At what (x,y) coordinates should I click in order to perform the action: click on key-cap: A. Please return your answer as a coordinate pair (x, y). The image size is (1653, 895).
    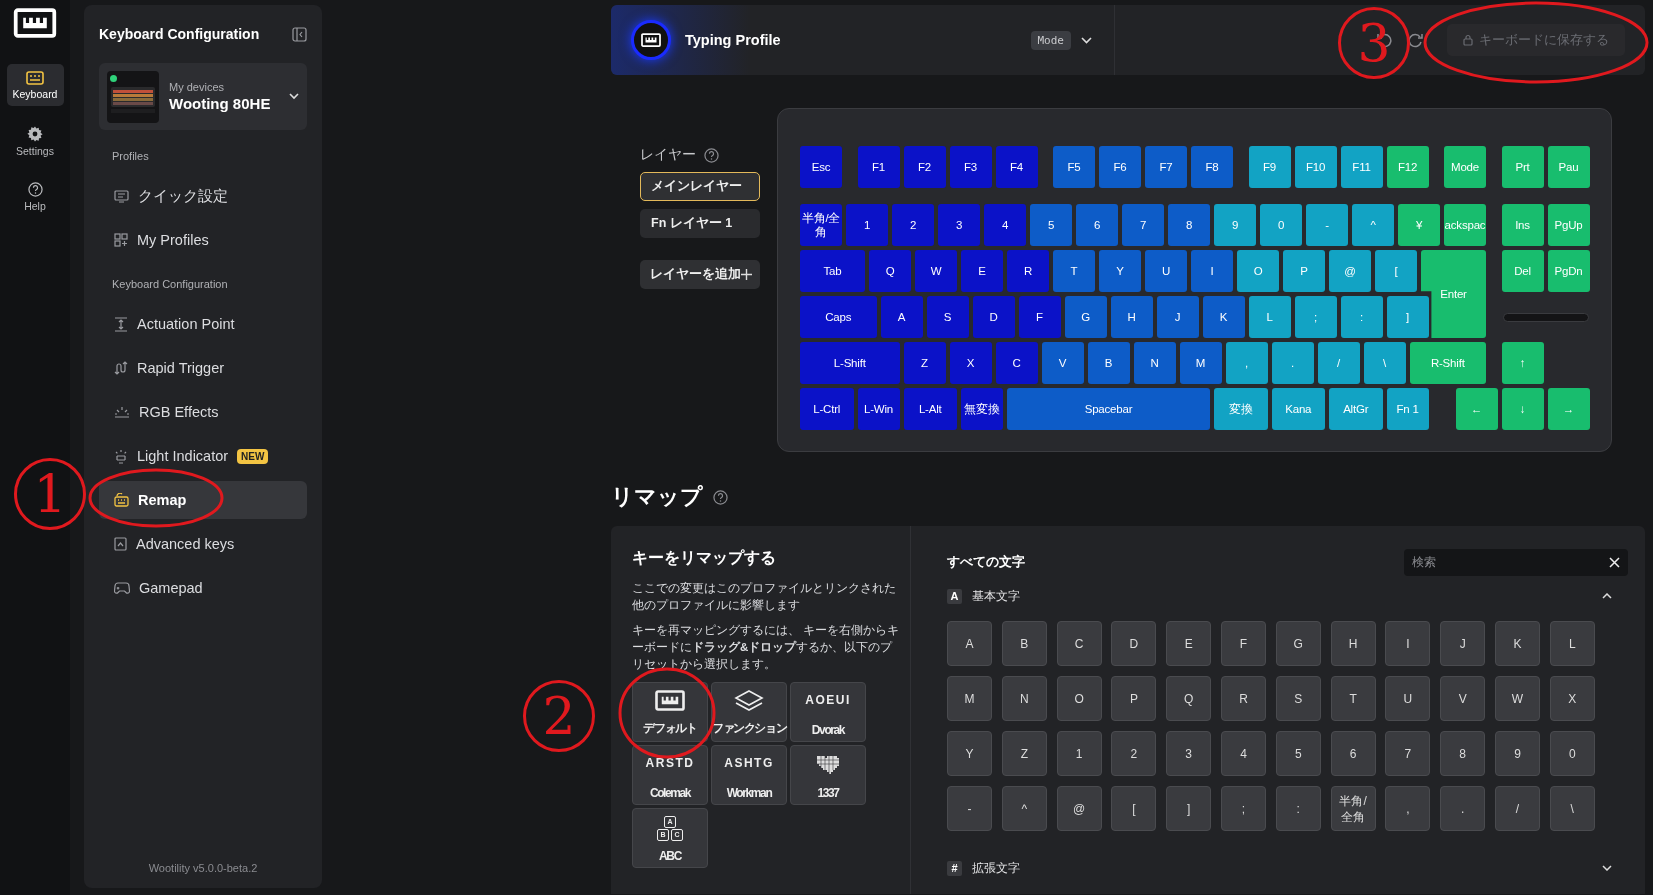
    Looking at the image, I should click on (901, 317).